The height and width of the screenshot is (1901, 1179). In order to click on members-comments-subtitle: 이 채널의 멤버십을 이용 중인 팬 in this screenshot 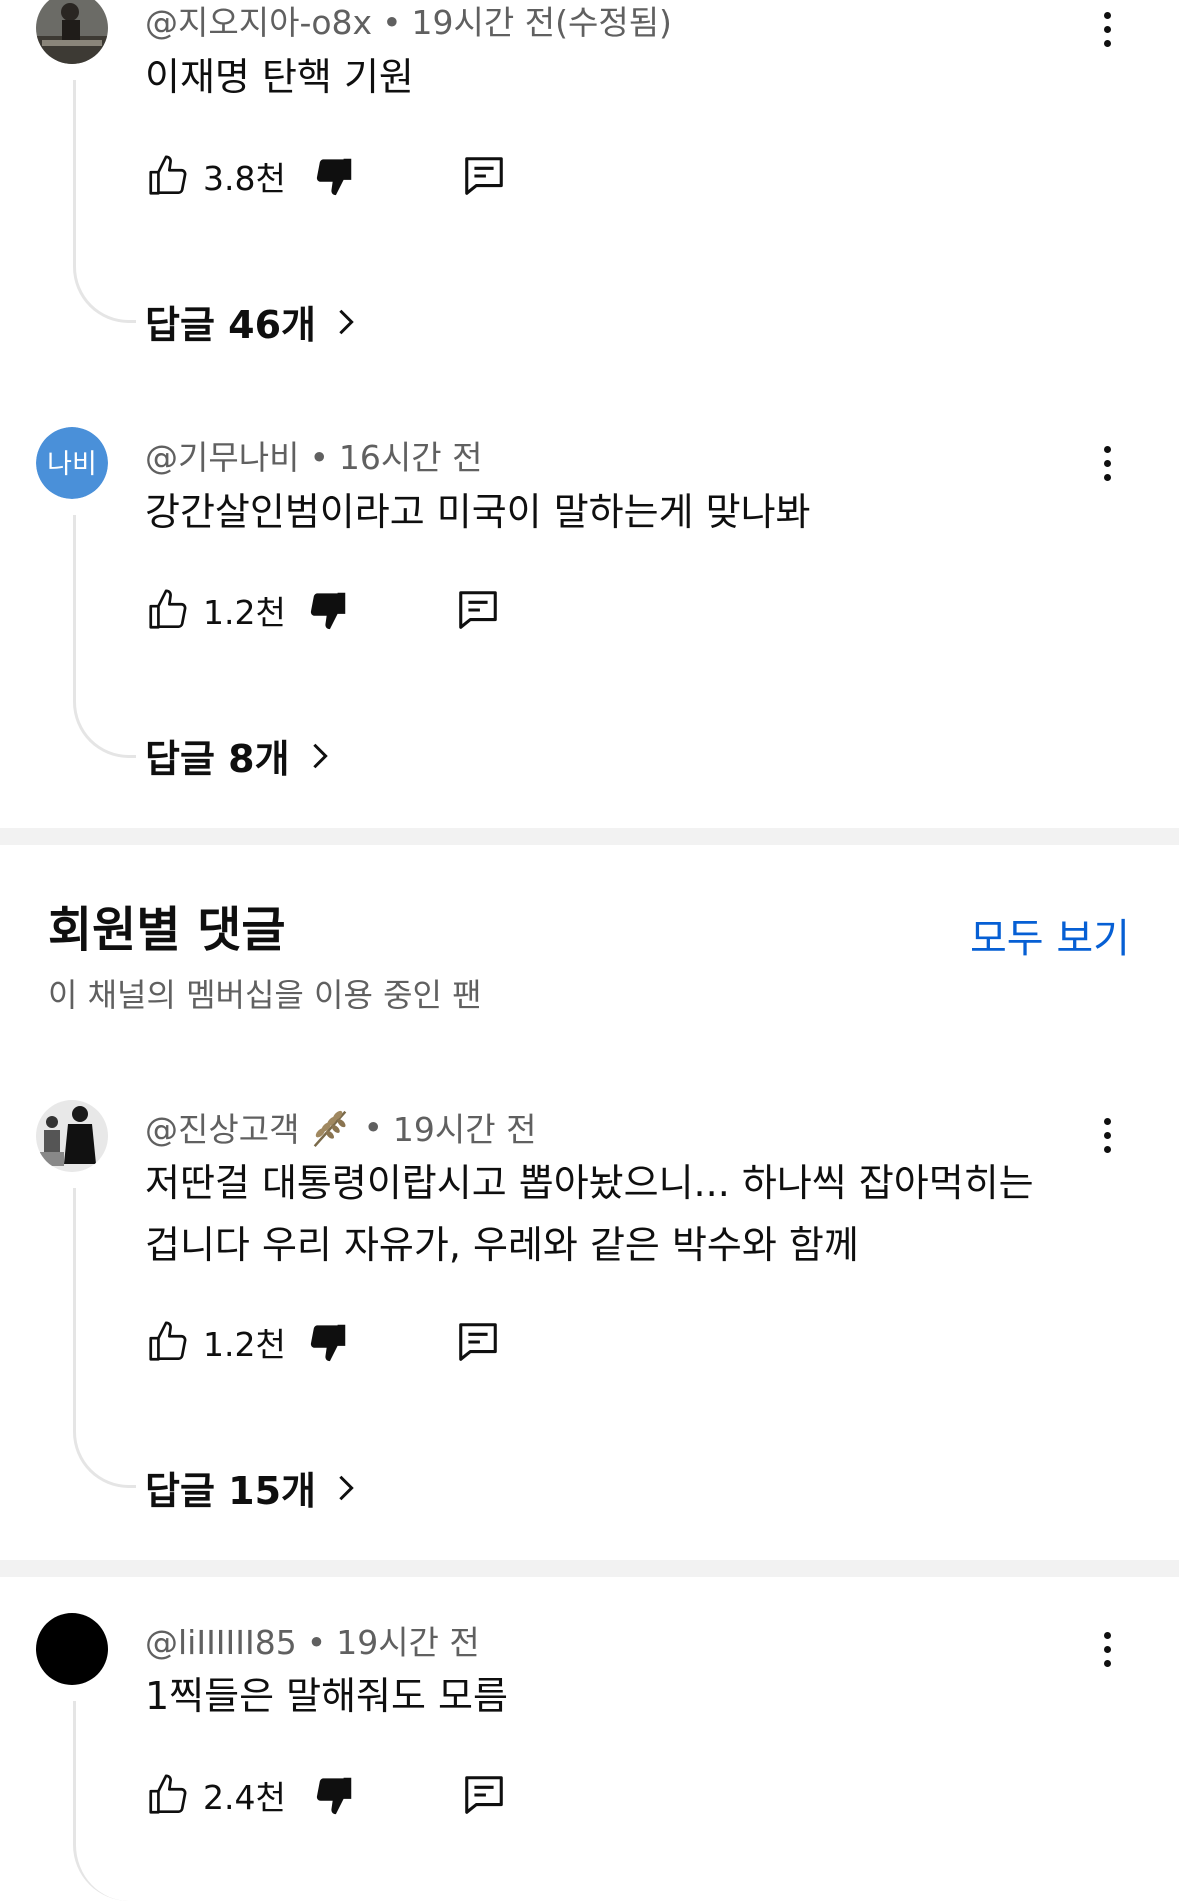, I will do `click(265, 995)`.